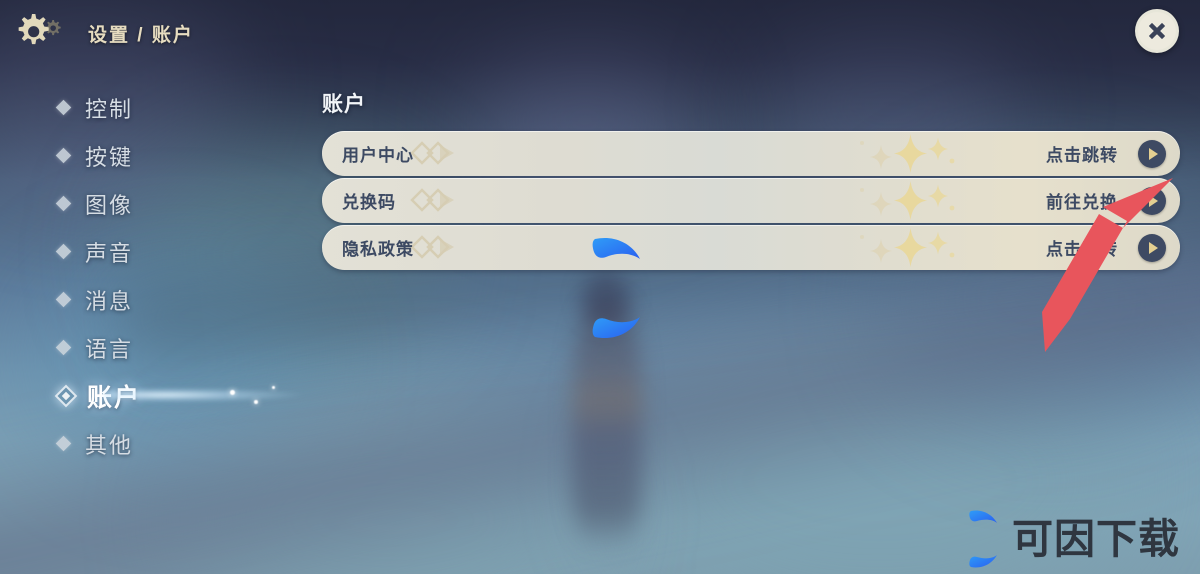 The image size is (1200, 574). Describe the element at coordinates (751, 153) in the screenshot. I see `row-user-center: 用户中心 点击跳转` at that location.